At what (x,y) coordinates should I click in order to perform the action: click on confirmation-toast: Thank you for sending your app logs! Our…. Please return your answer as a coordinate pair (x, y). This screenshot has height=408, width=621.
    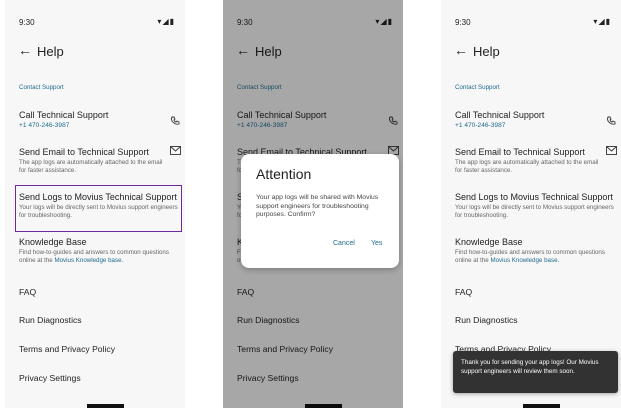
    Looking at the image, I should click on (535, 372).